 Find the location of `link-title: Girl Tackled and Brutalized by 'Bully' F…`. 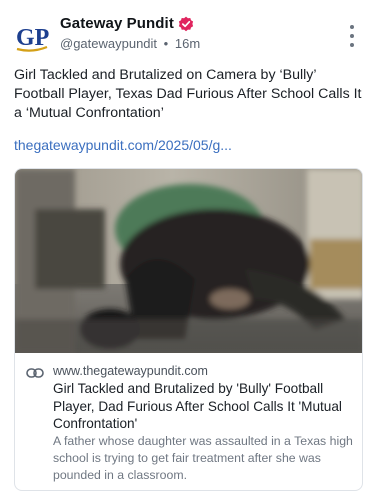

link-title: Girl Tackled and Brutalized by 'Bully' F… is located at coordinates (203, 406).